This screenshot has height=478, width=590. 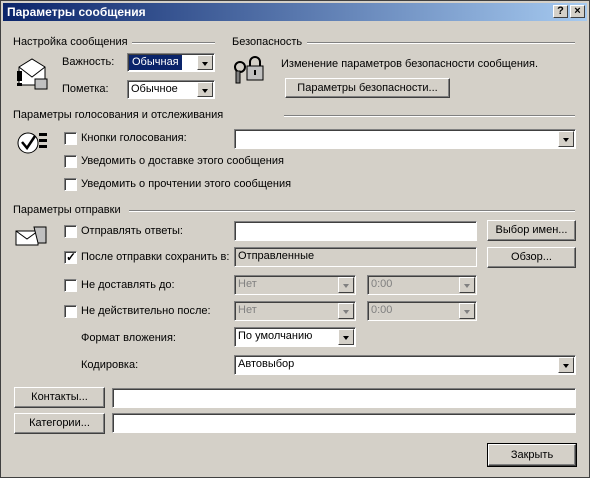 What do you see at coordinates (31, 236) in the screenshot?
I see `delivery-icon` at bounding box center [31, 236].